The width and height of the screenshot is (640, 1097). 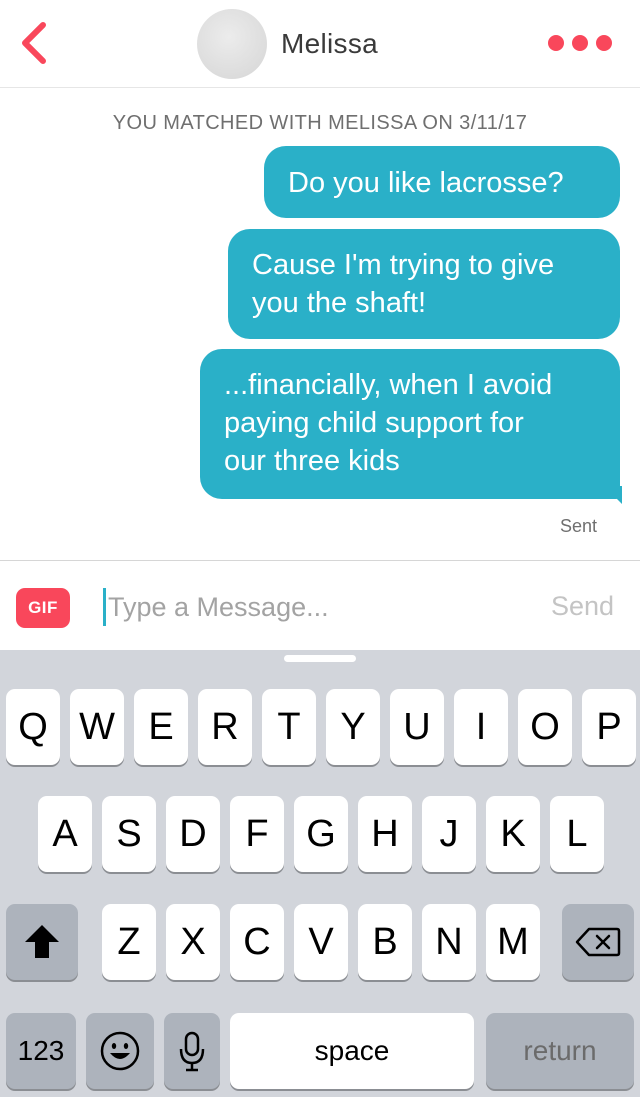 I want to click on key-b: B, so click(x=385, y=942).